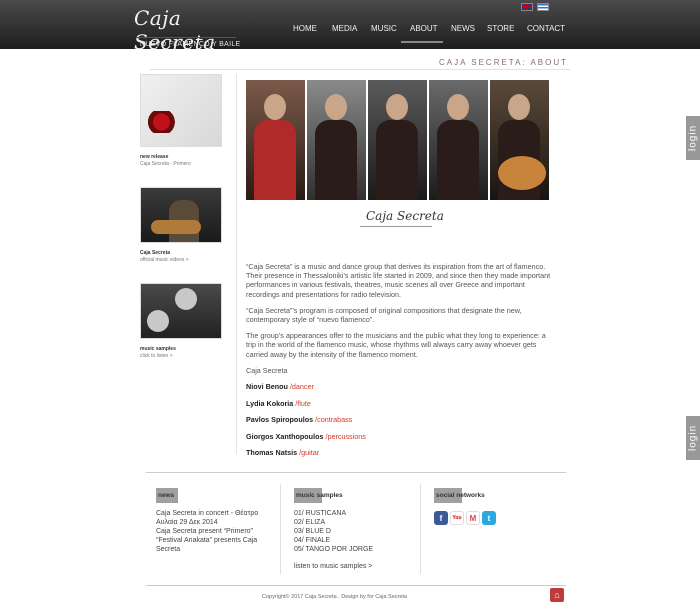 The image size is (700, 613). I want to click on active-nav-indicator, so click(422, 42).